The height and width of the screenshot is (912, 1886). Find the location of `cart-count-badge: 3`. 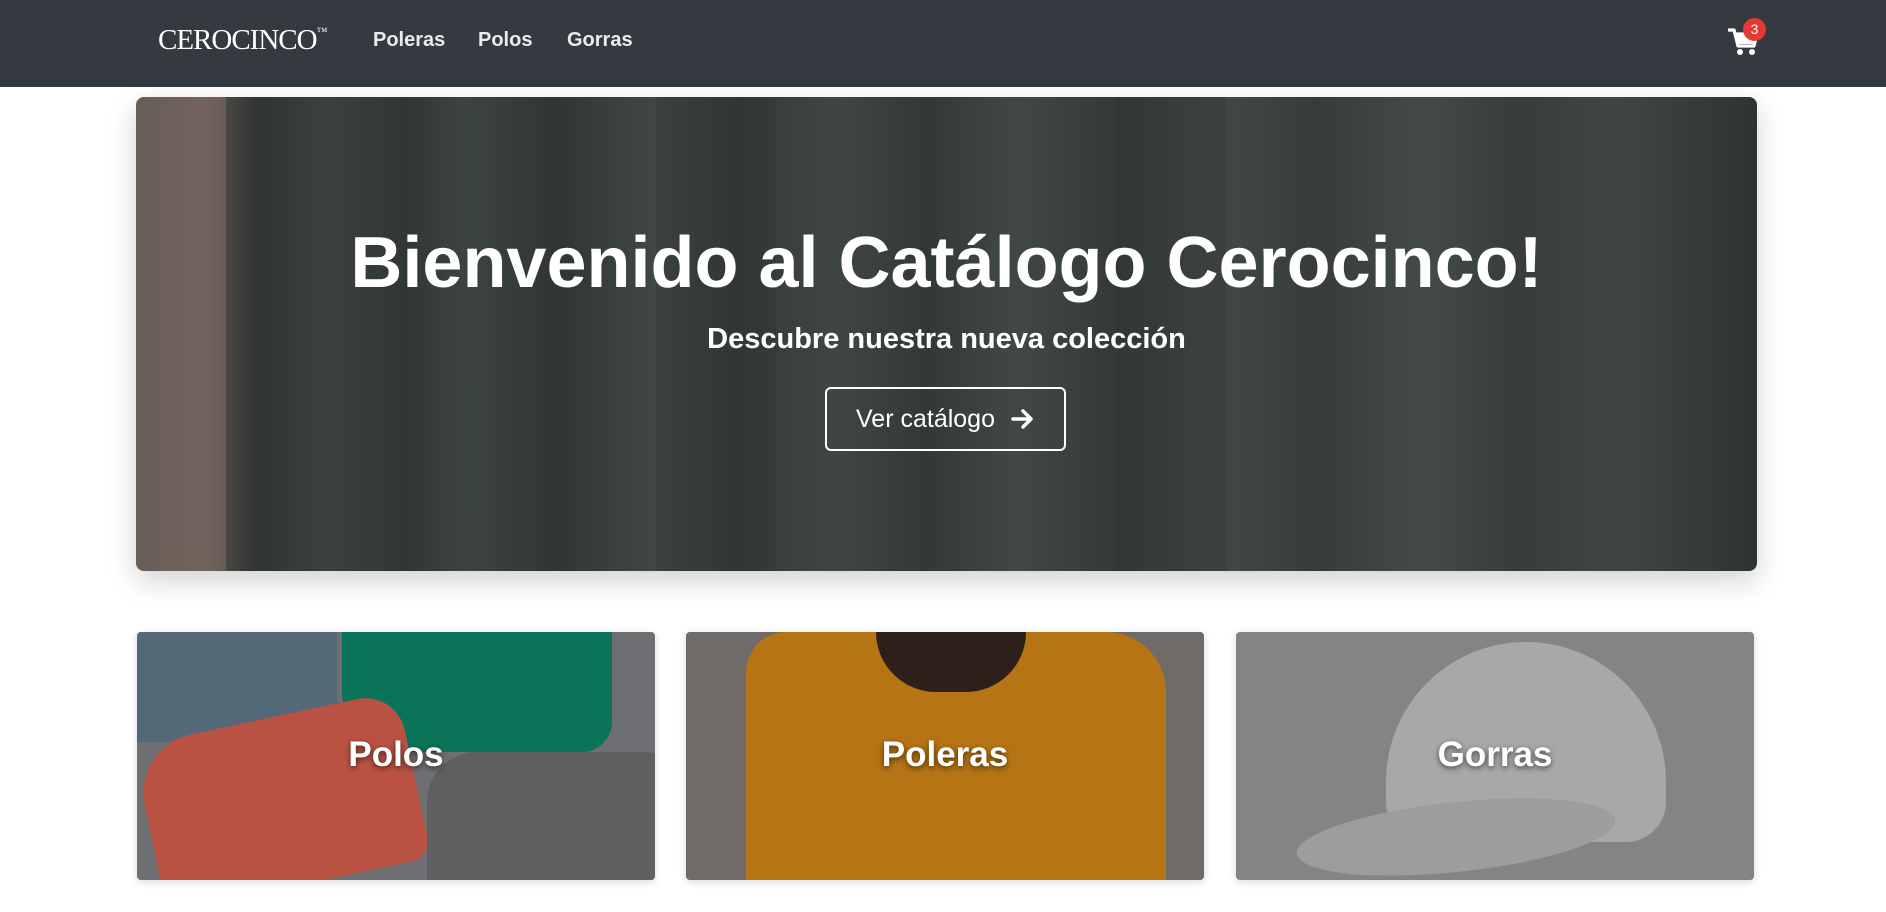

cart-count-badge: 3 is located at coordinates (1754, 29).